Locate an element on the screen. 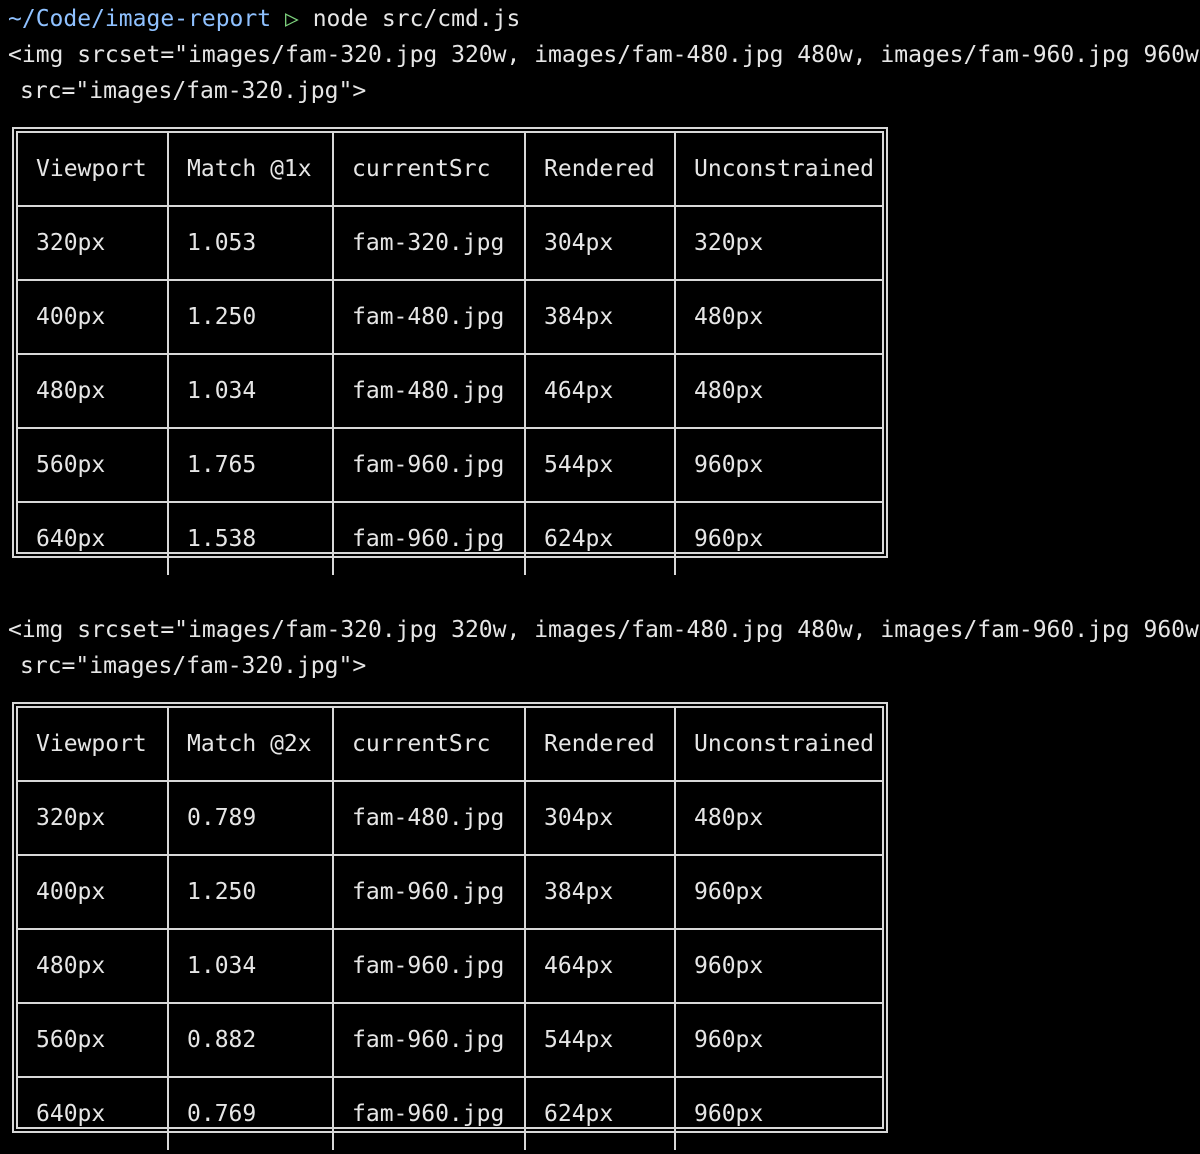 This screenshot has height=1154, width=1200. prompt-line: ~/Code/image-report ▷ node src/cmd.js is located at coordinates (264, 19).